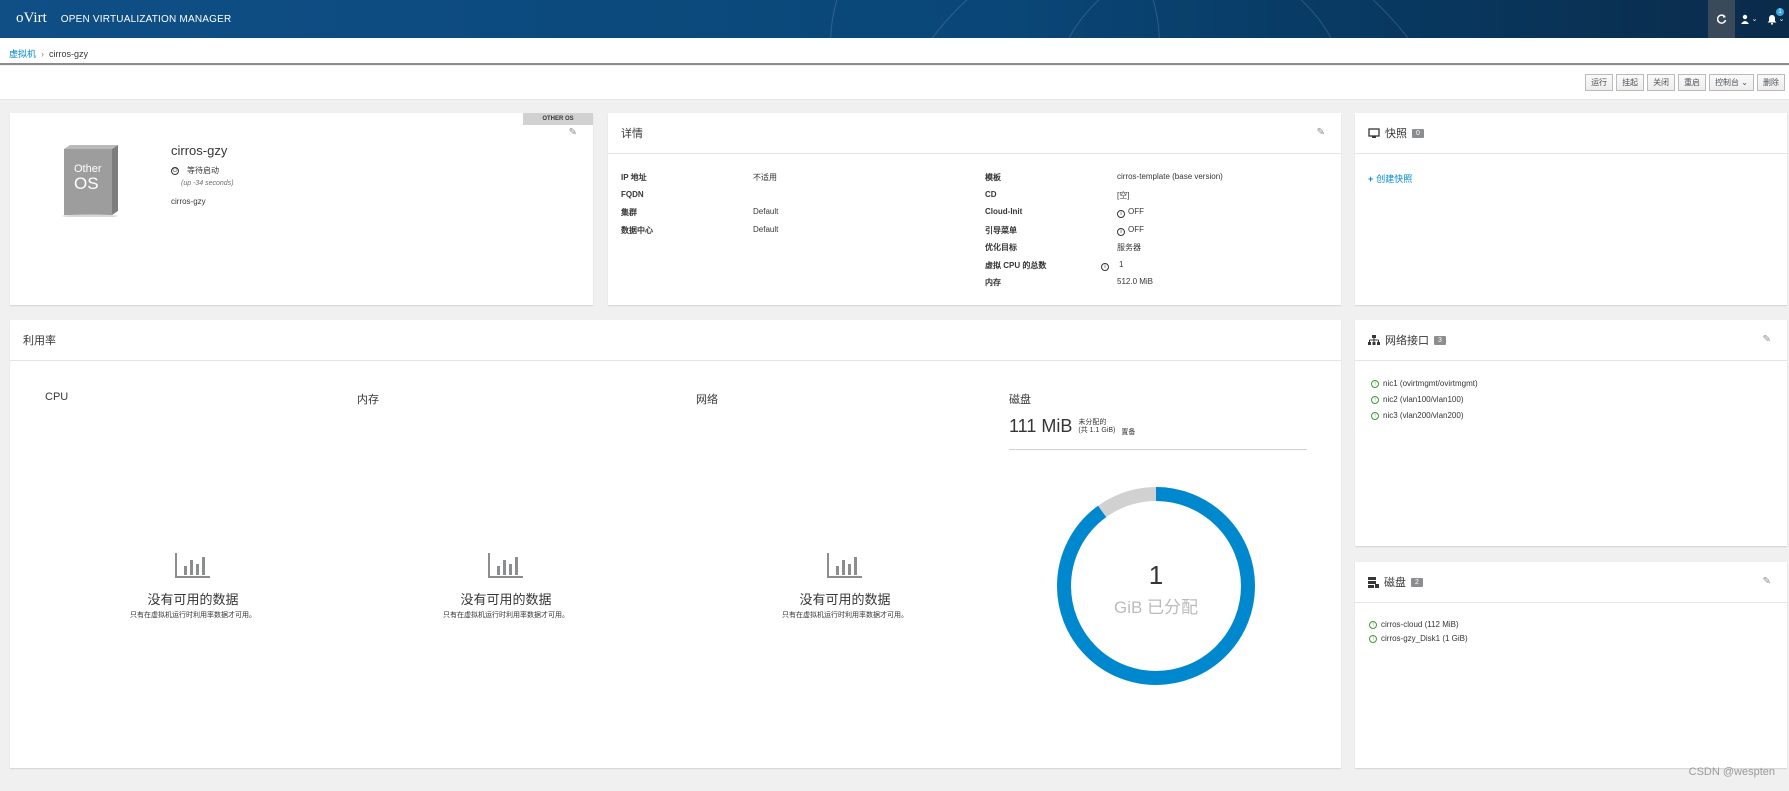 This screenshot has height=791, width=1789. I want to click on detail-row: 引导菜单 i OFF, so click(1104, 234).